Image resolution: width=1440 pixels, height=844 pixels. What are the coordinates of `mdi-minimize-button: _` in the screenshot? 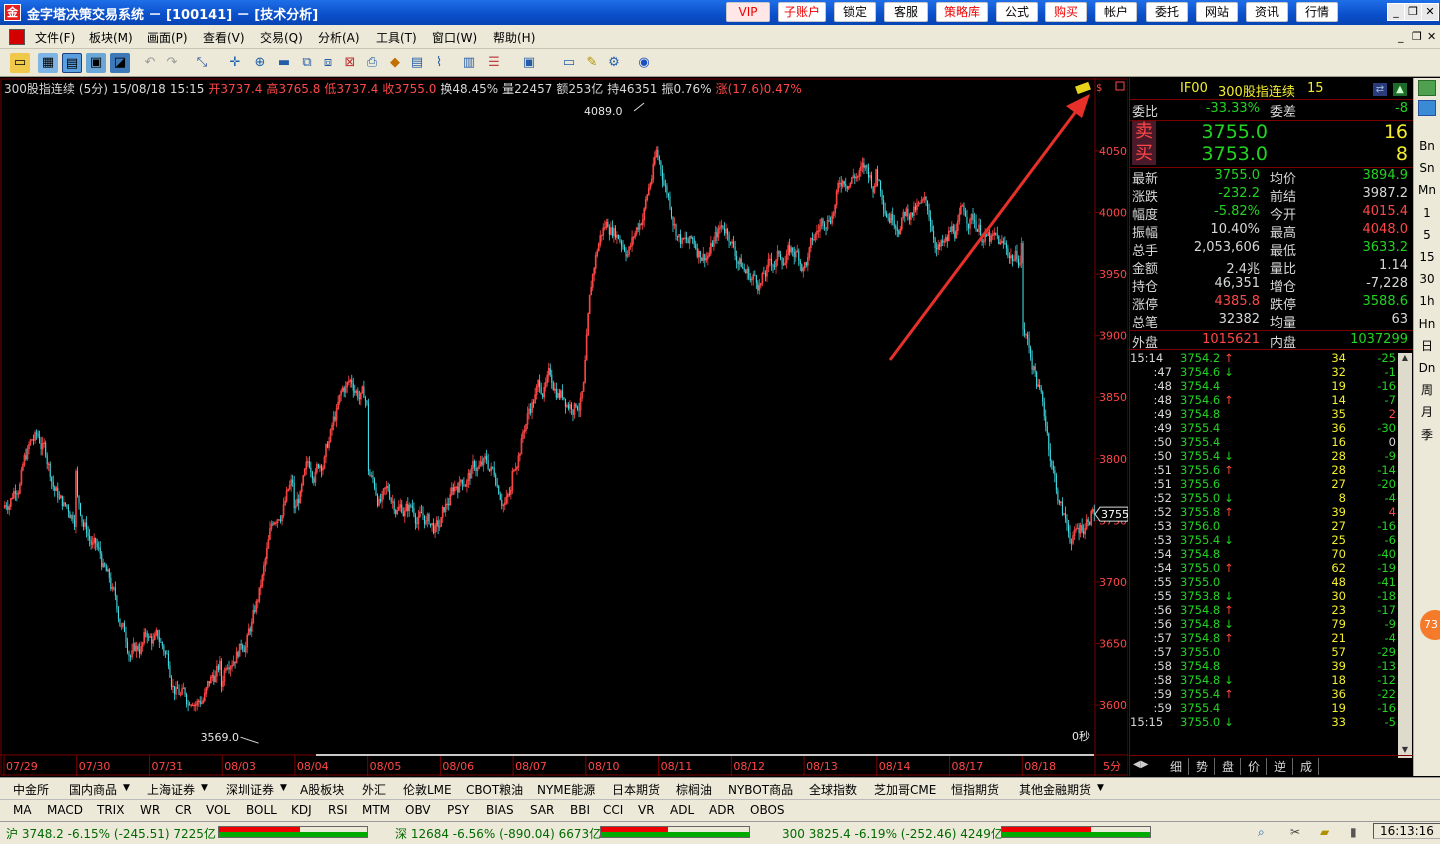 It's located at (1401, 36).